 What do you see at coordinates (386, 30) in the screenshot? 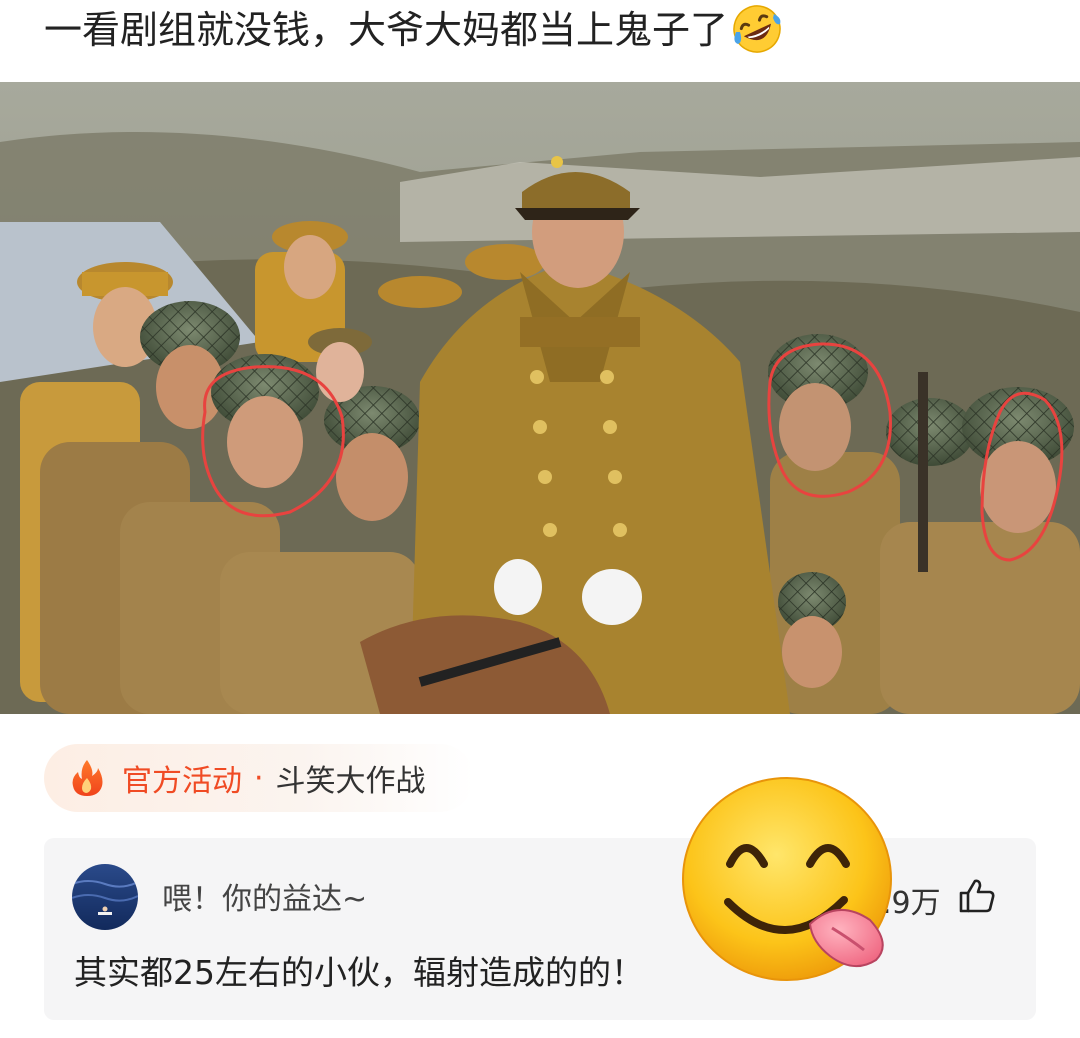
I see `post-title-text: 一看剧组就没钱，大爷大妈都当上鬼子了` at bounding box center [386, 30].